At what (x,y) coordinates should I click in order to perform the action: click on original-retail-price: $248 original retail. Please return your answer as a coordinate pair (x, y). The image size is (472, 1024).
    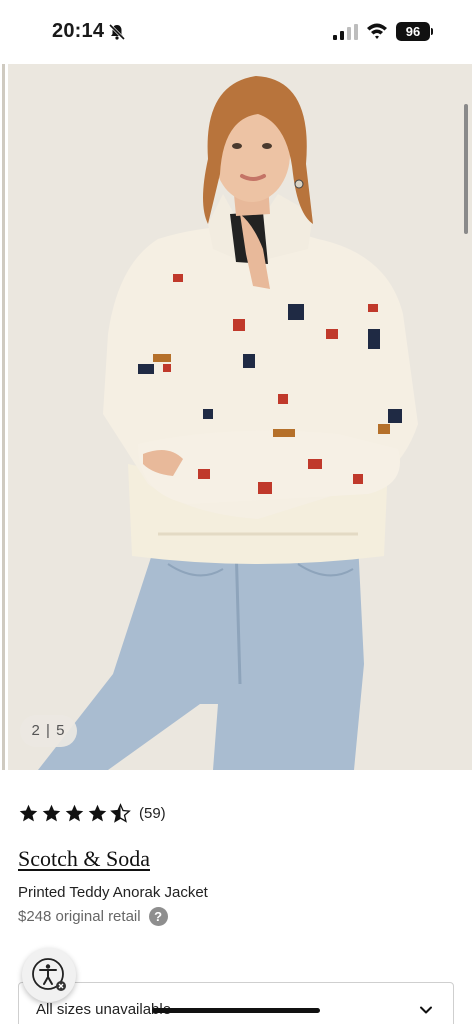
    Looking at the image, I should click on (79, 916).